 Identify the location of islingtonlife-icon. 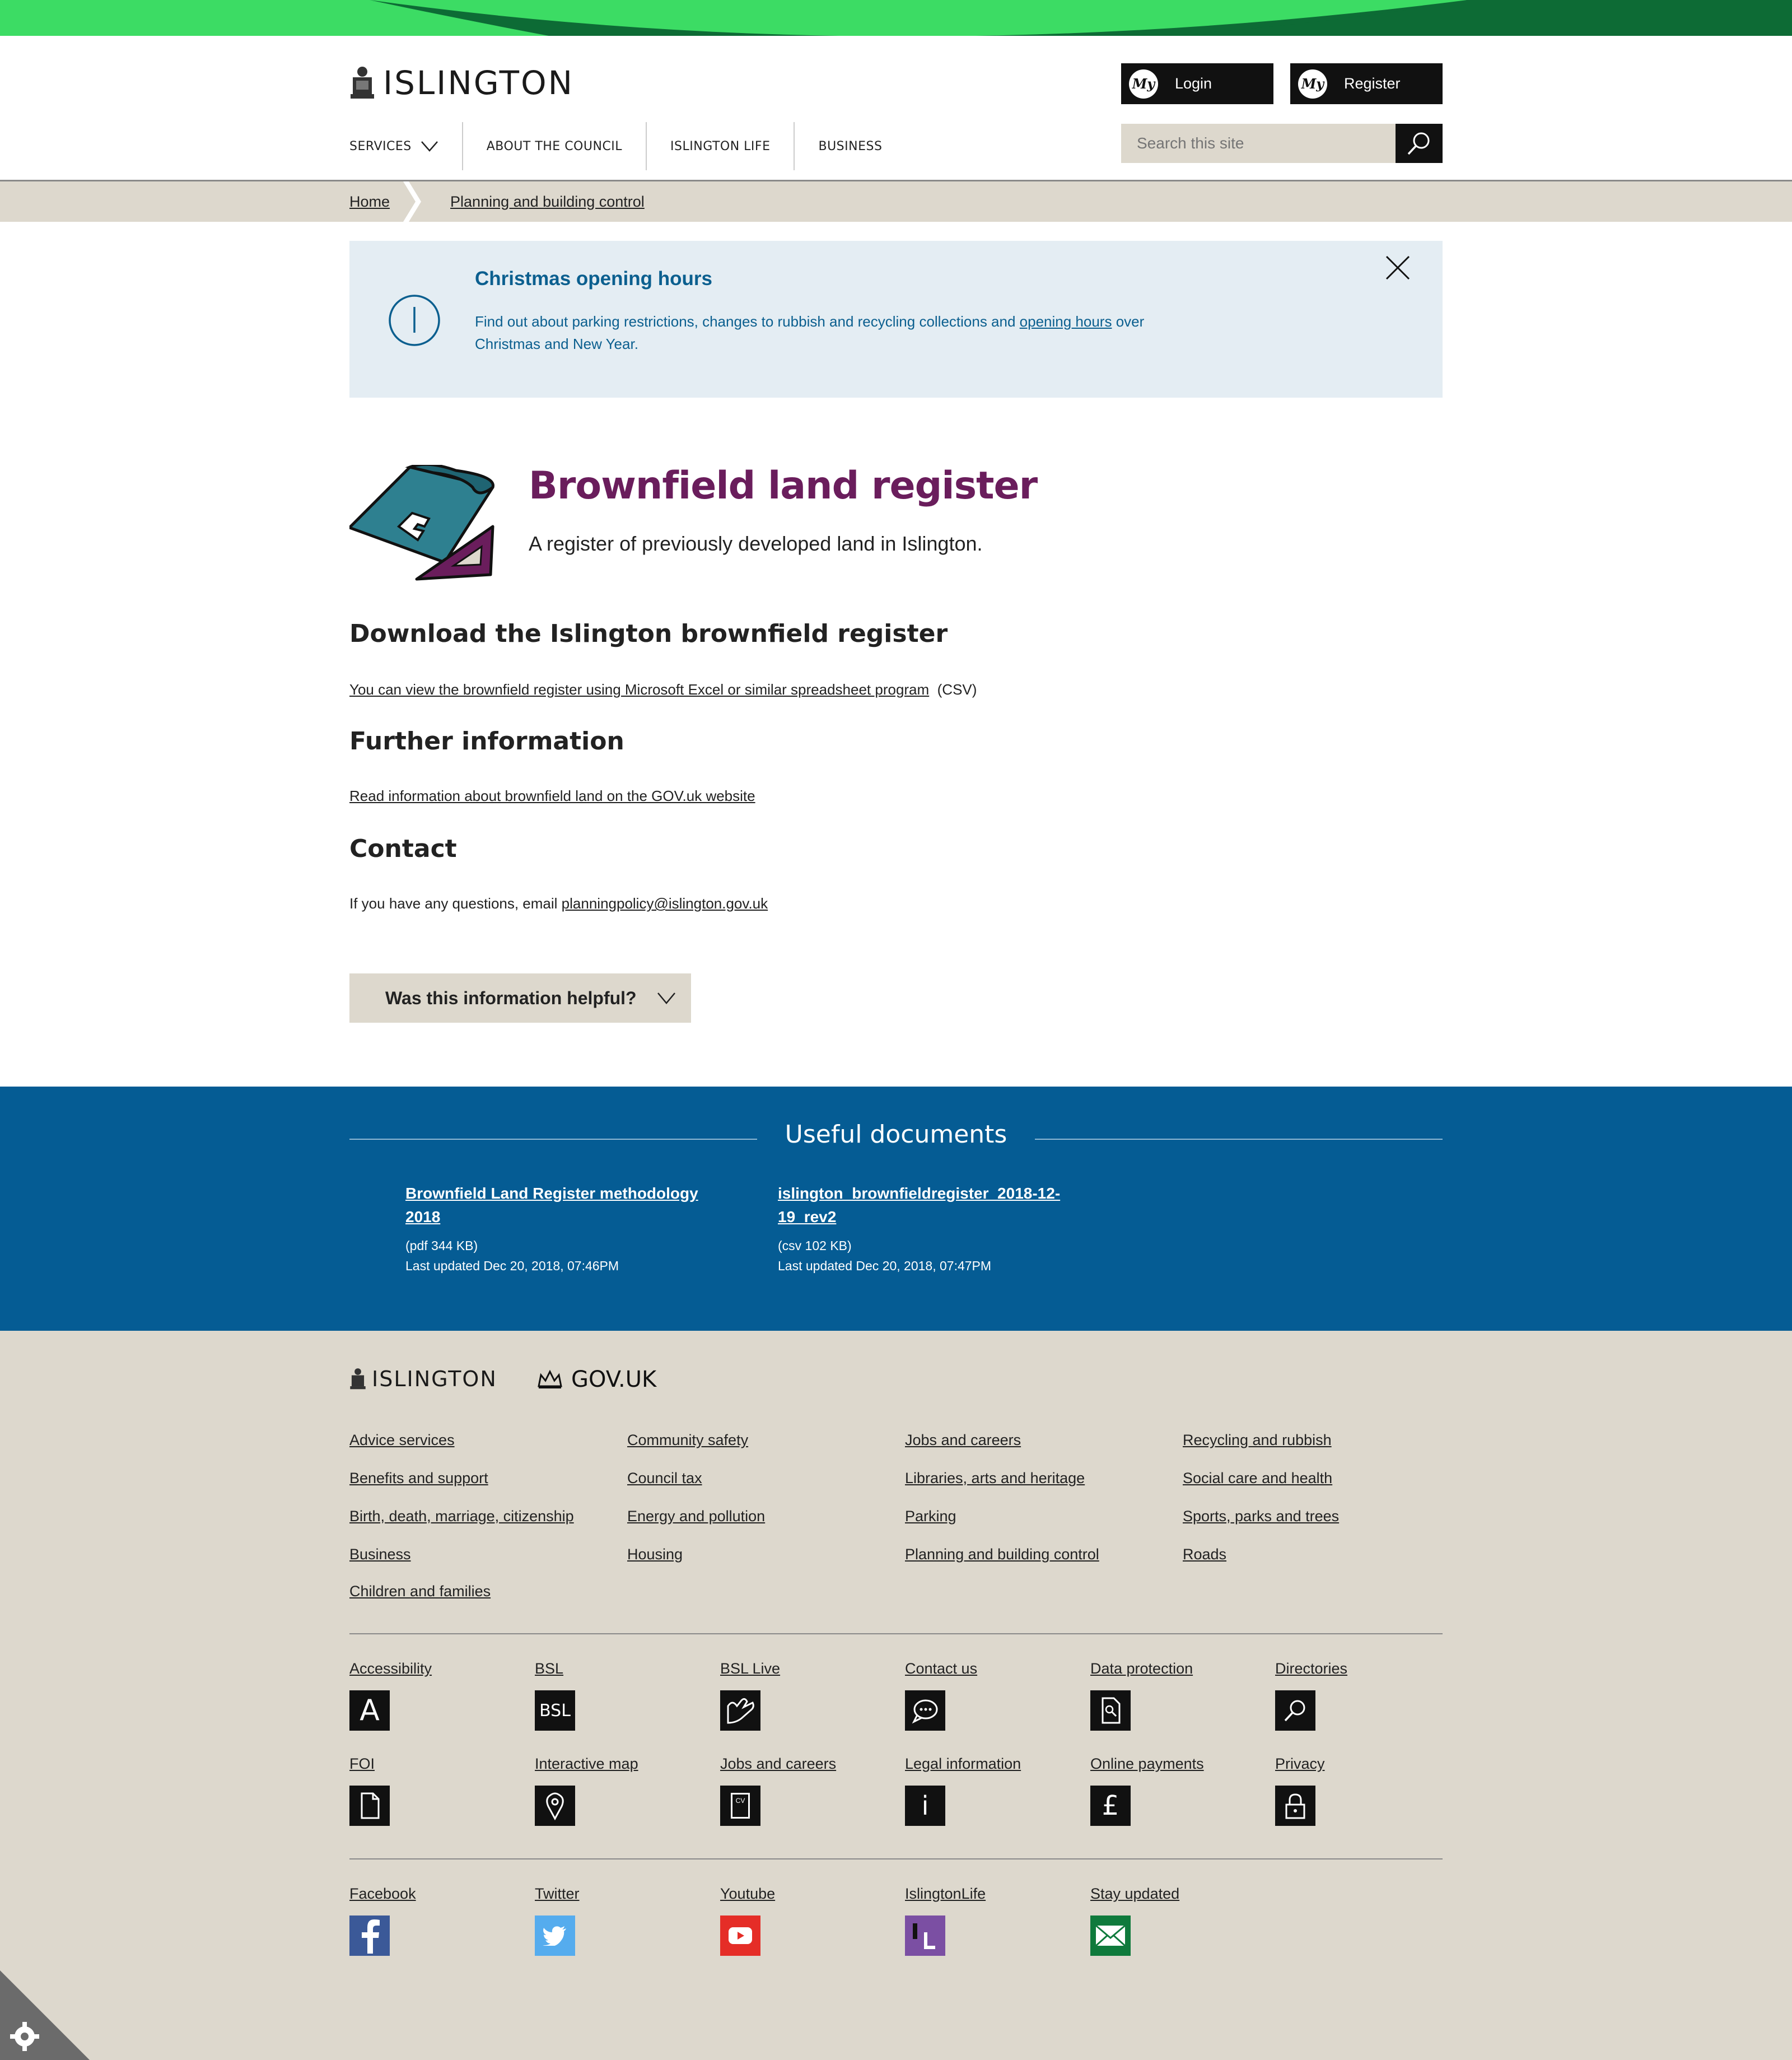
(925, 1935).